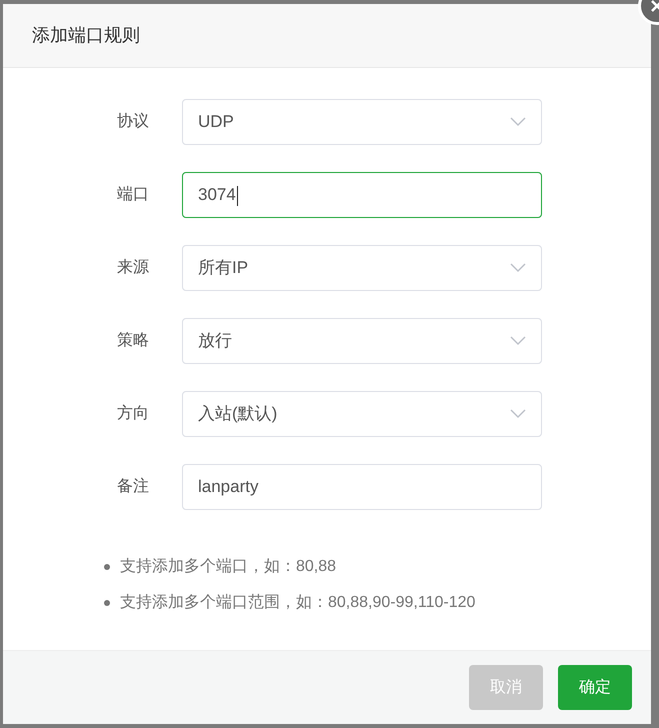 The height and width of the screenshot is (728, 659). What do you see at coordinates (362, 341) in the screenshot?
I see `select-field: 放行` at bounding box center [362, 341].